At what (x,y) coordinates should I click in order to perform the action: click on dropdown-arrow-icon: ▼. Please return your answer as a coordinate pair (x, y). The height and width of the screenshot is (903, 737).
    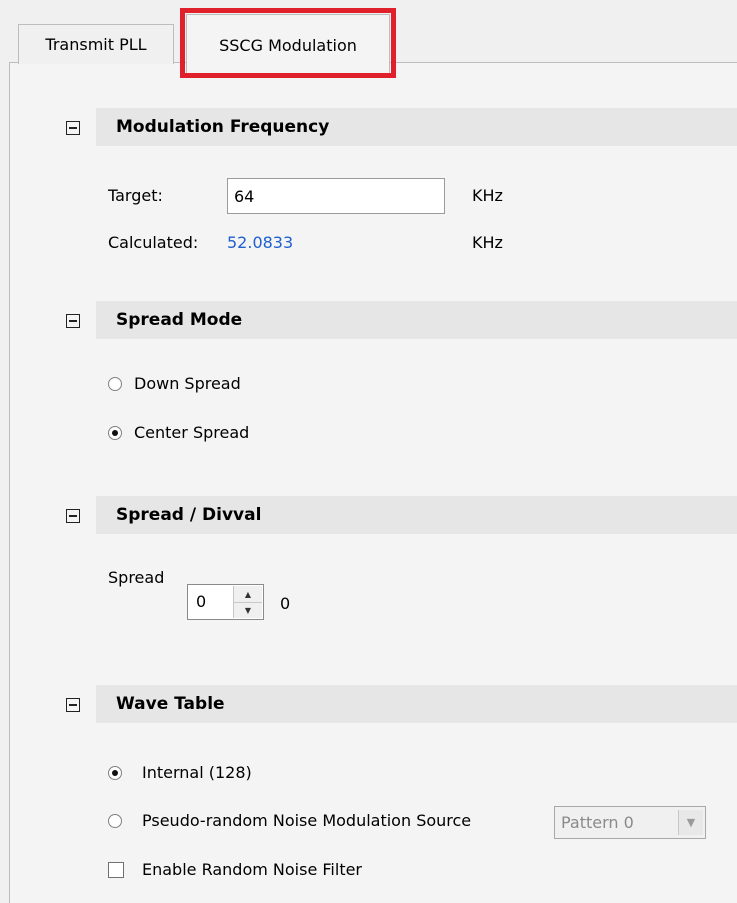
    Looking at the image, I should click on (690, 822).